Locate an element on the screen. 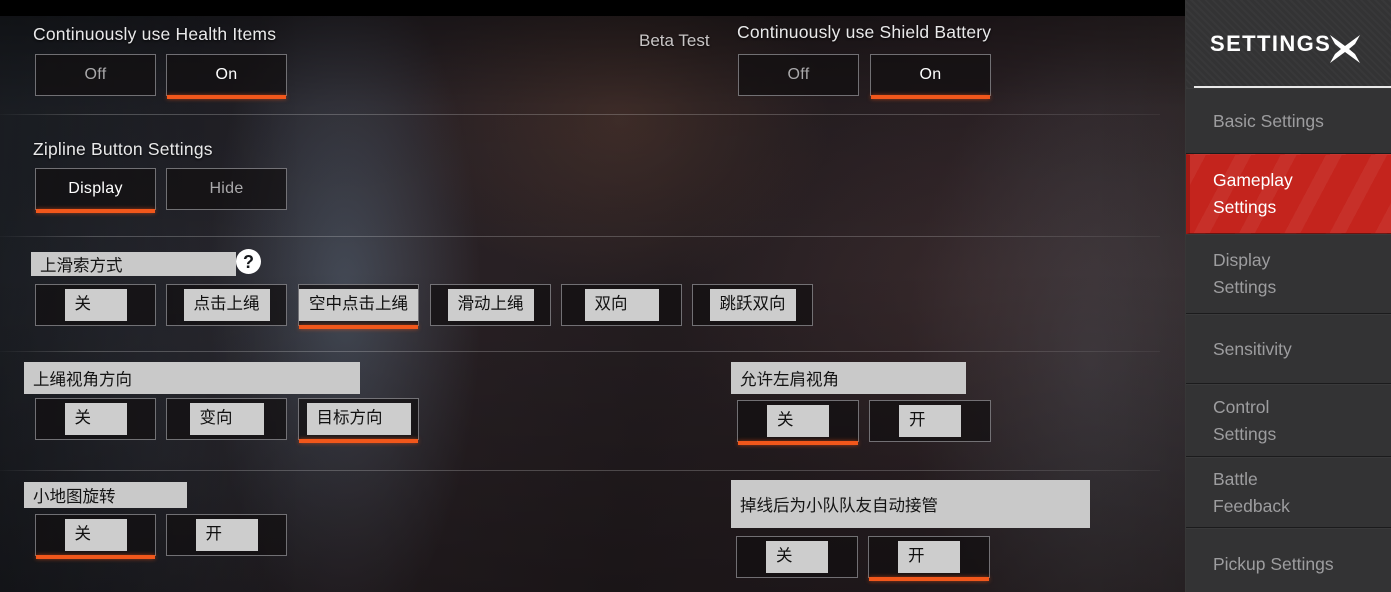 This screenshot has width=1391, height=592. sidebar-item-battle-feedback: Battle Feedback is located at coordinates (1288, 492).